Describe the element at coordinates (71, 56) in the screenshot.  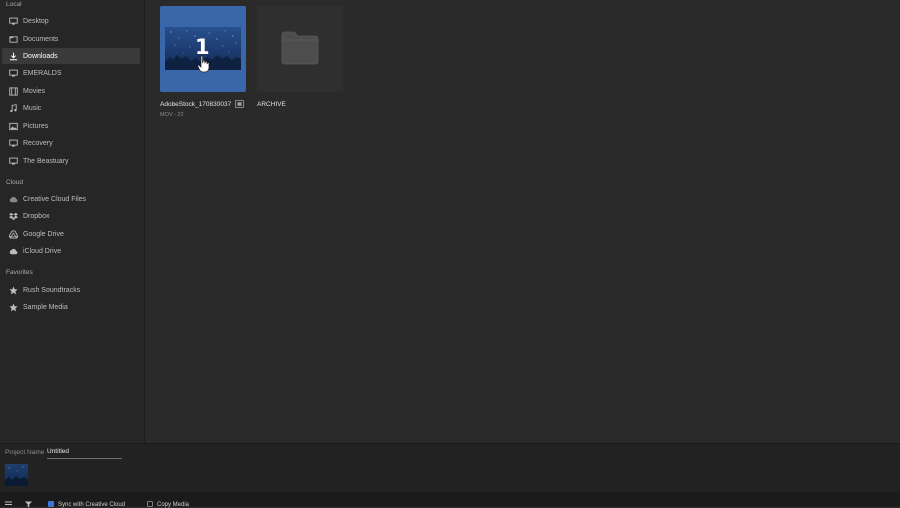
I see `sidebar-item-downloads: Downloads` at that location.